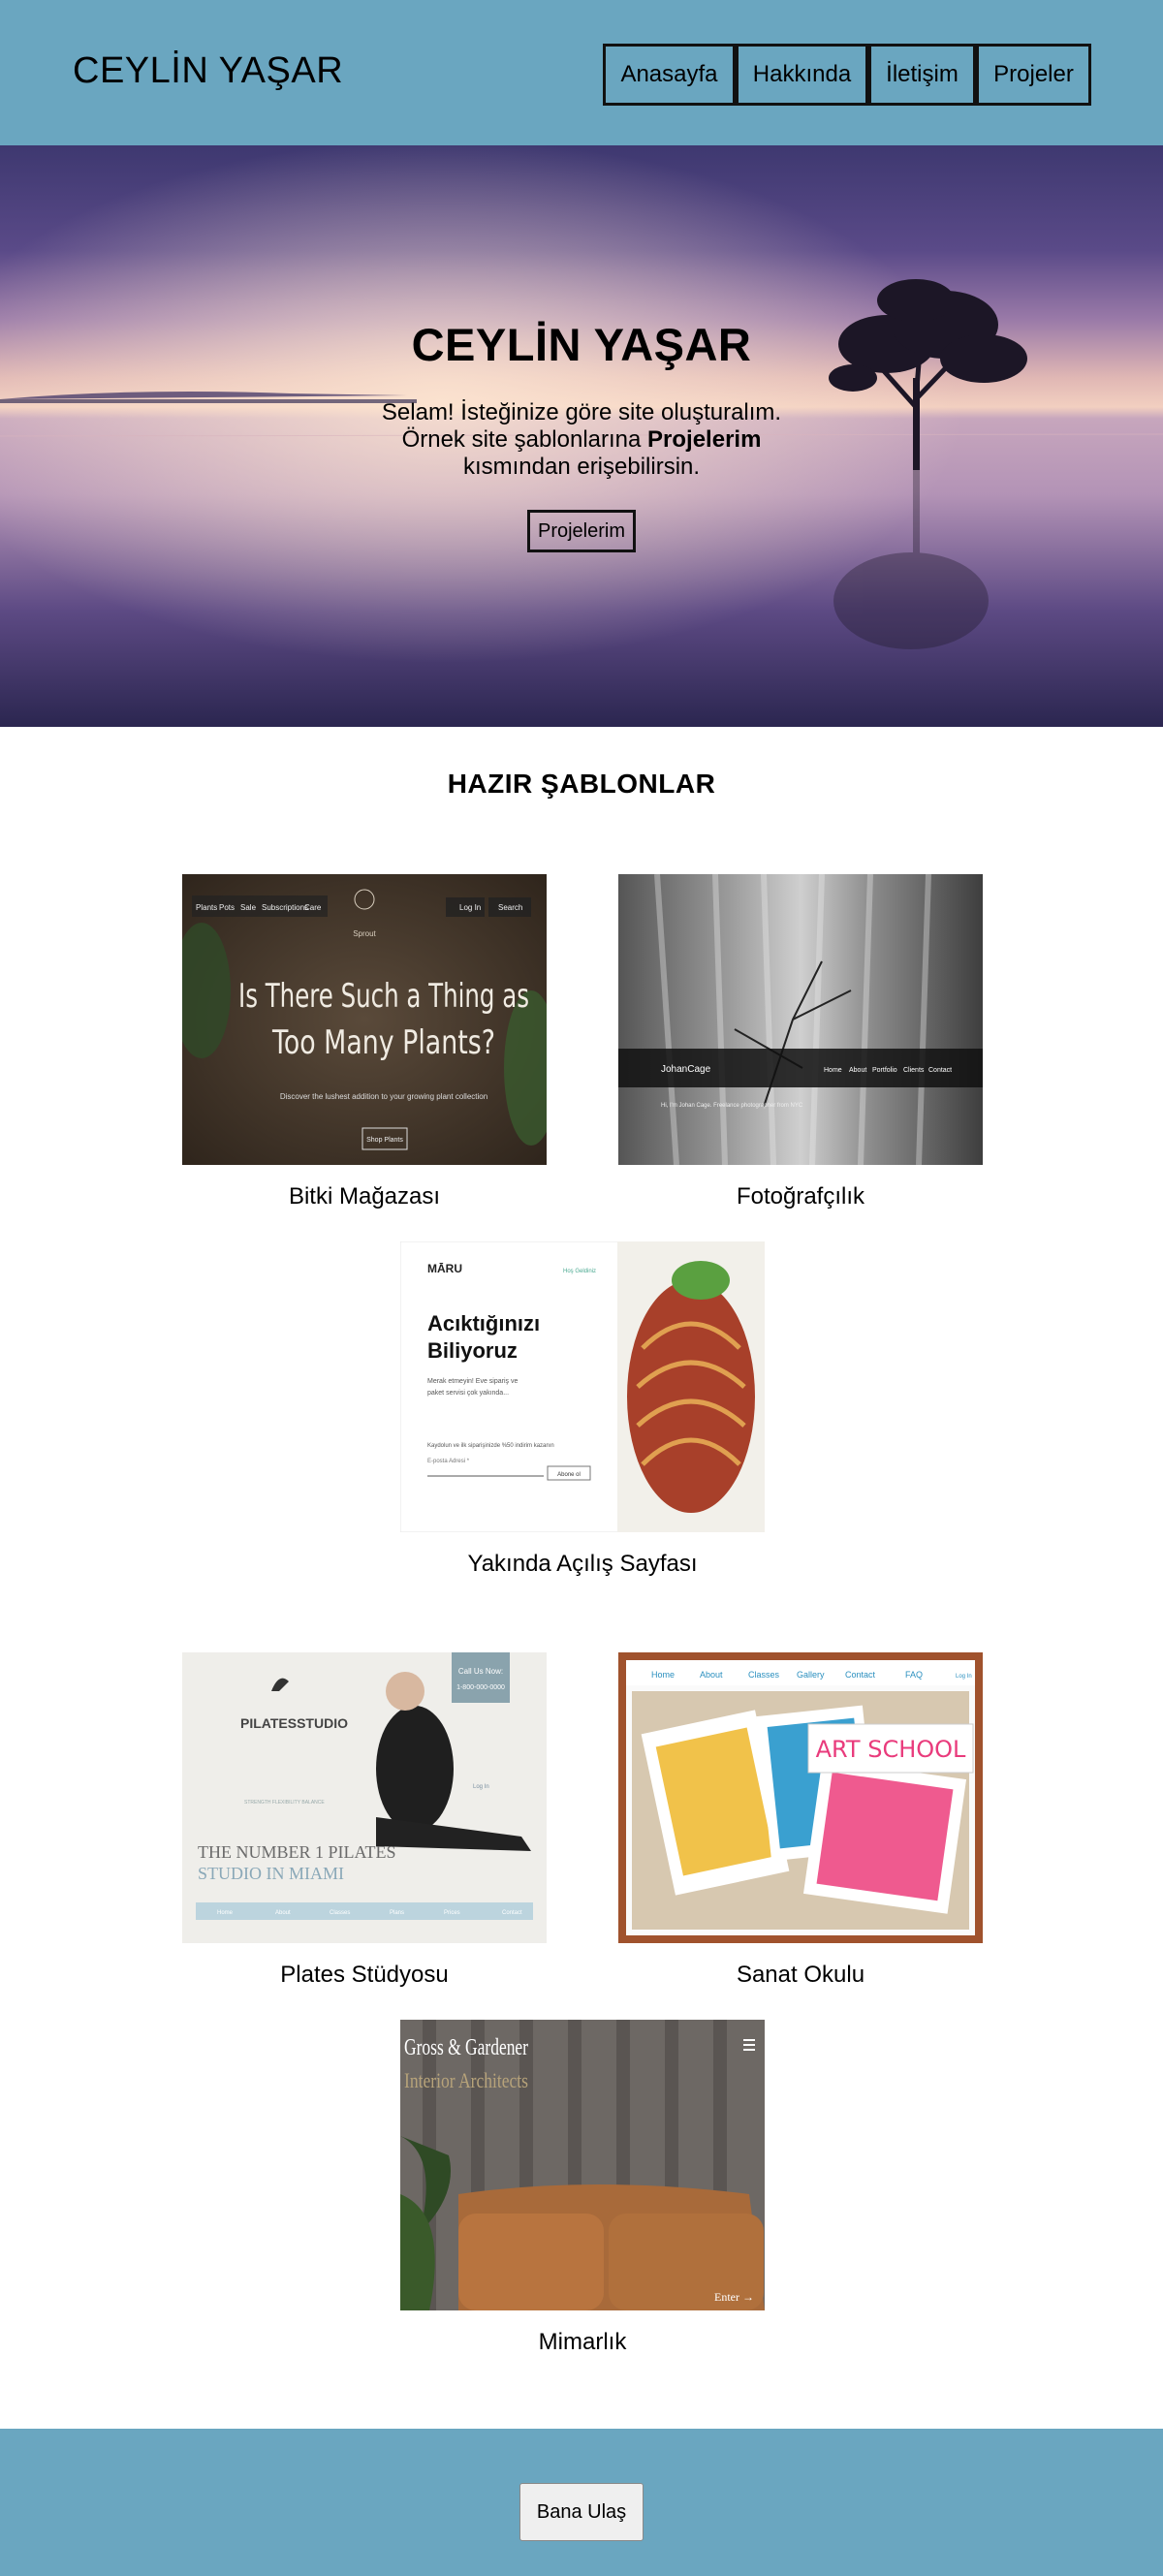  I want to click on template-caption-architecture: Mimarlık, so click(582, 2342).